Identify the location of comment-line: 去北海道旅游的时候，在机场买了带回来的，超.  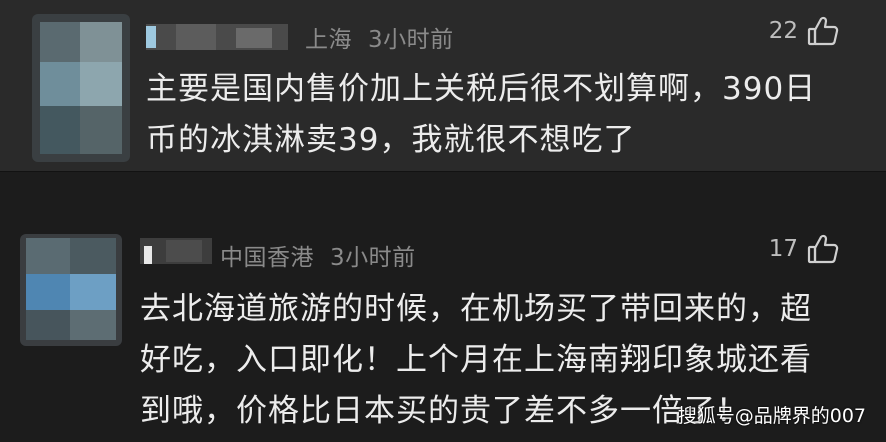
(476, 309).